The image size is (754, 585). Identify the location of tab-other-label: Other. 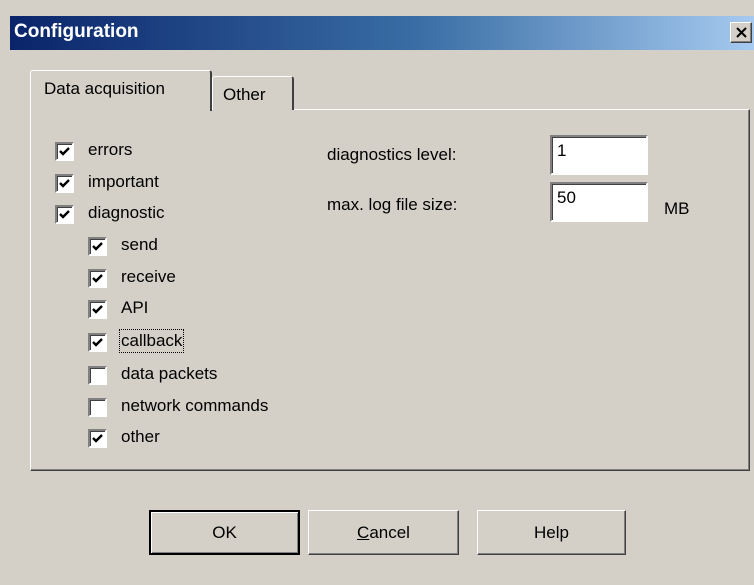
(244, 94).